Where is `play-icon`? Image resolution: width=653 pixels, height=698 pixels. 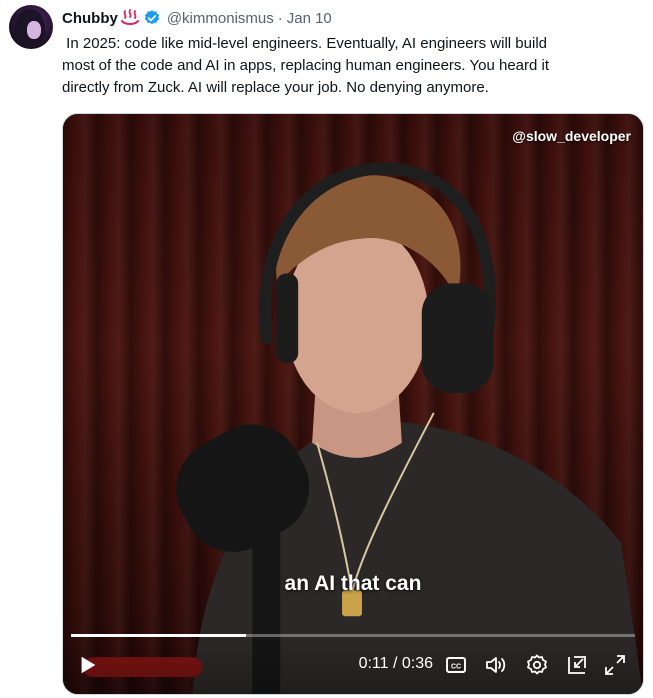 play-icon is located at coordinates (88, 665).